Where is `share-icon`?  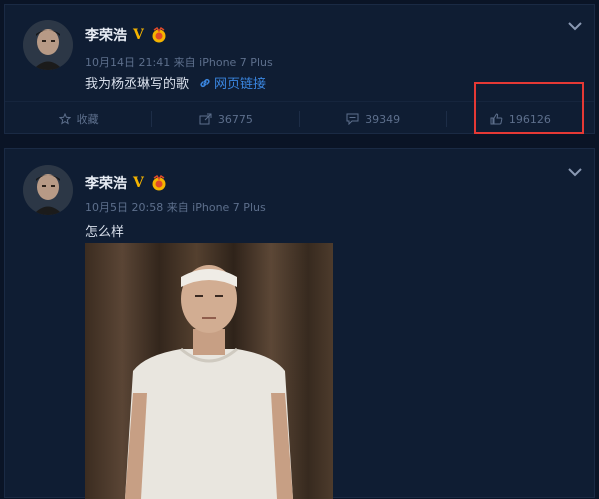
share-icon is located at coordinates (205, 119).